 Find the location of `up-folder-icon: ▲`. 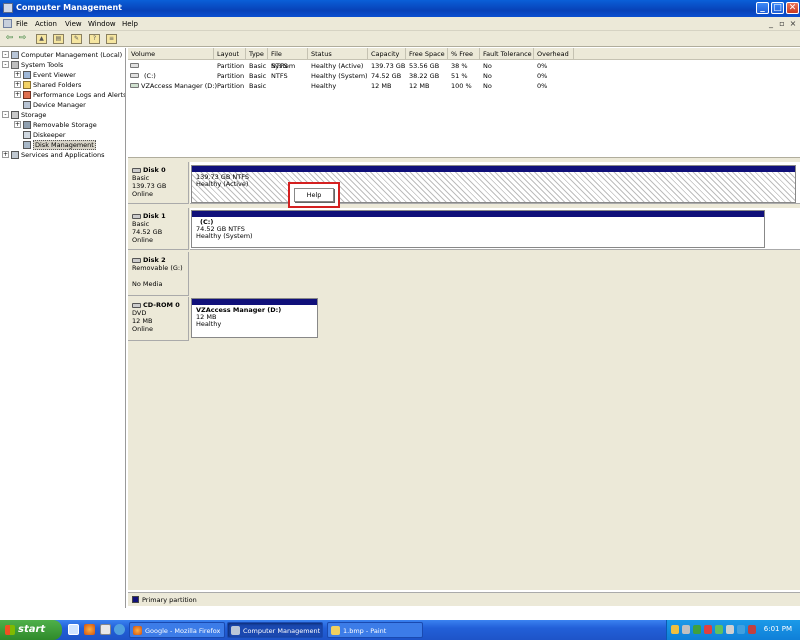

up-folder-icon: ▲ is located at coordinates (41, 39).